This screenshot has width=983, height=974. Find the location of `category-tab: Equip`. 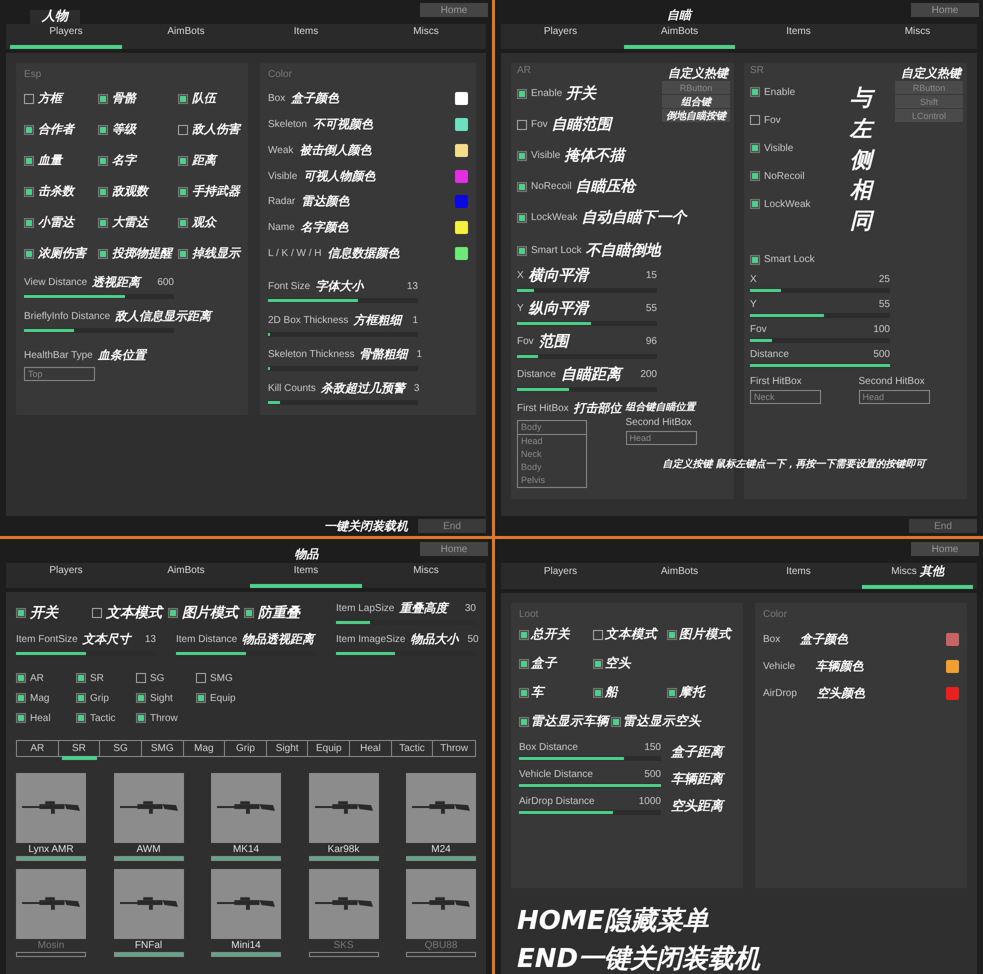

category-tab: Equip is located at coordinates (329, 748).